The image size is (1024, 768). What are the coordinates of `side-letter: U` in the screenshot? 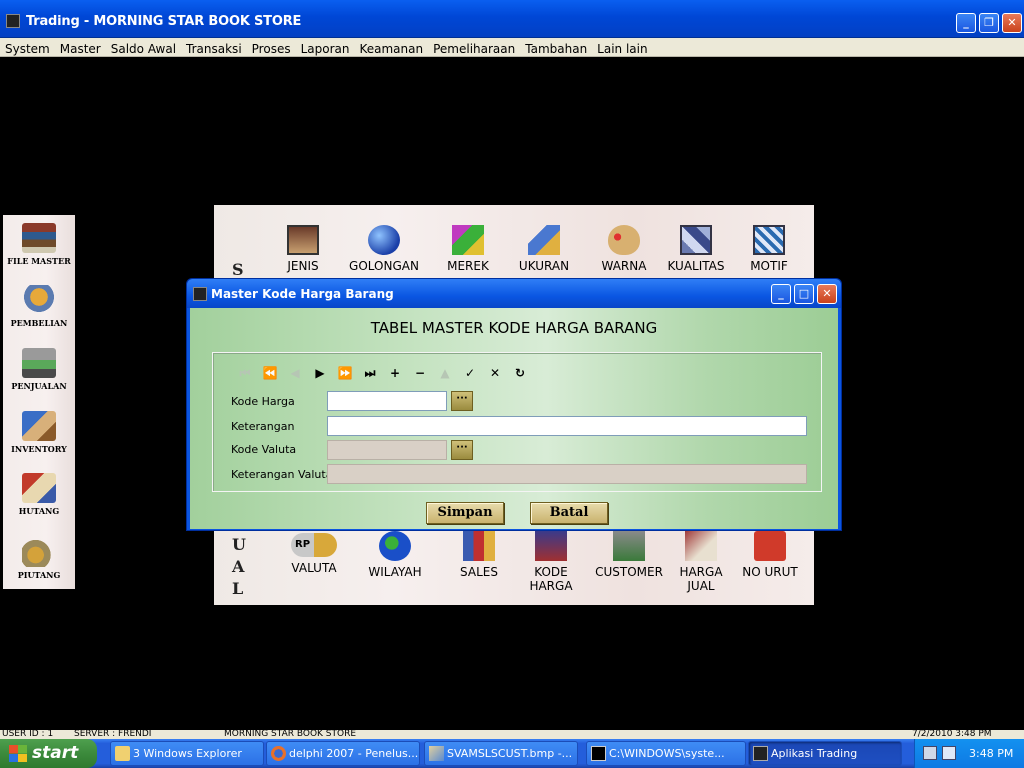 It's located at (239, 544).